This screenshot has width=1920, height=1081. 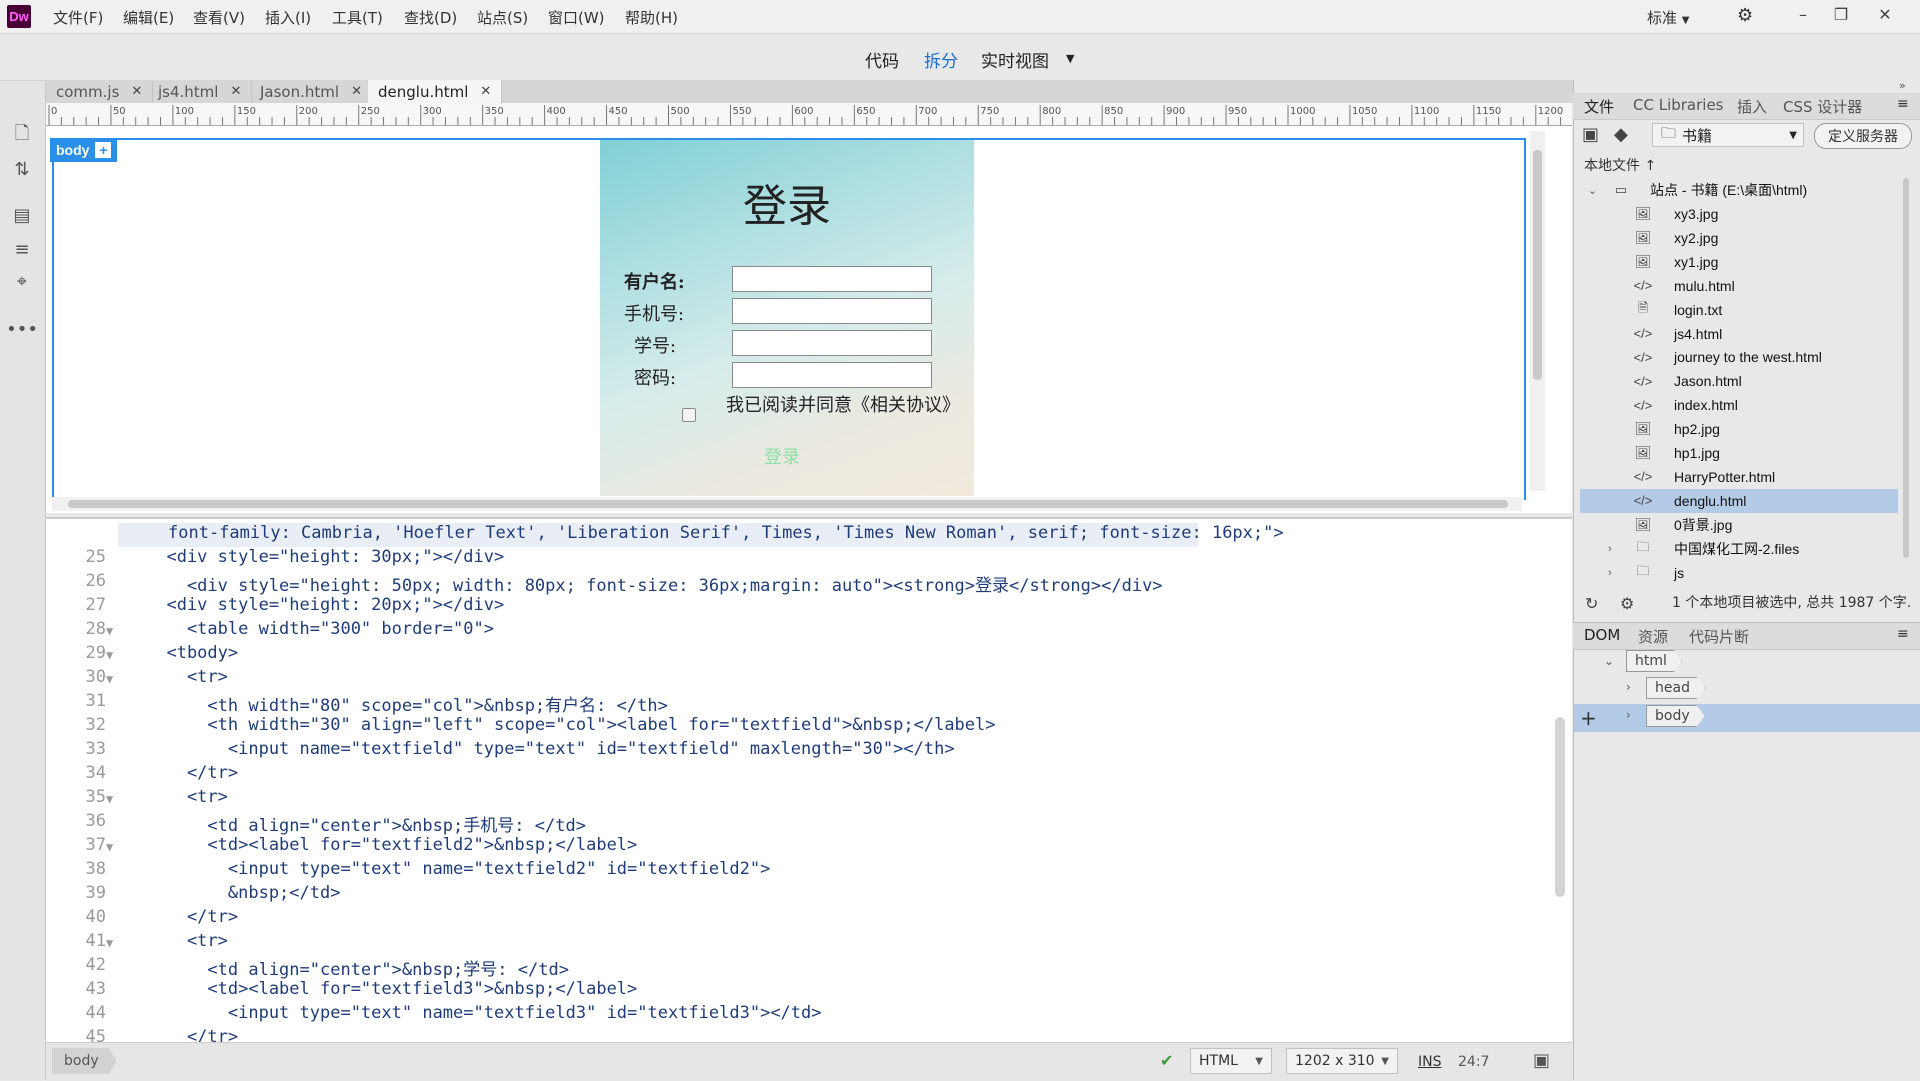 I want to click on menu-window: 窗口(W), so click(x=576, y=17).